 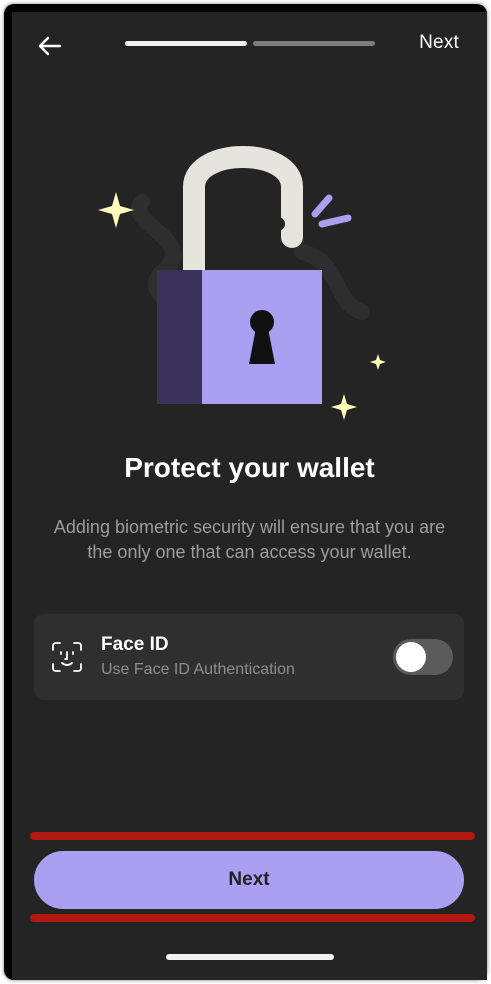 I want to click on home-indicator, so click(x=250, y=957).